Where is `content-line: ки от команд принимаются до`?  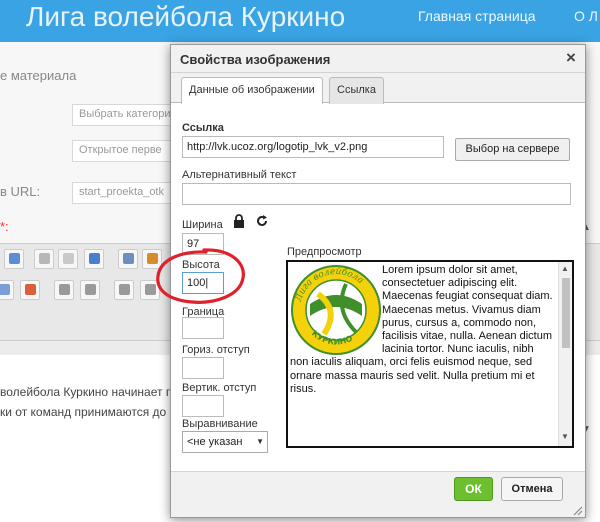
content-line: ки от команд принимаются до is located at coordinates (83, 412).